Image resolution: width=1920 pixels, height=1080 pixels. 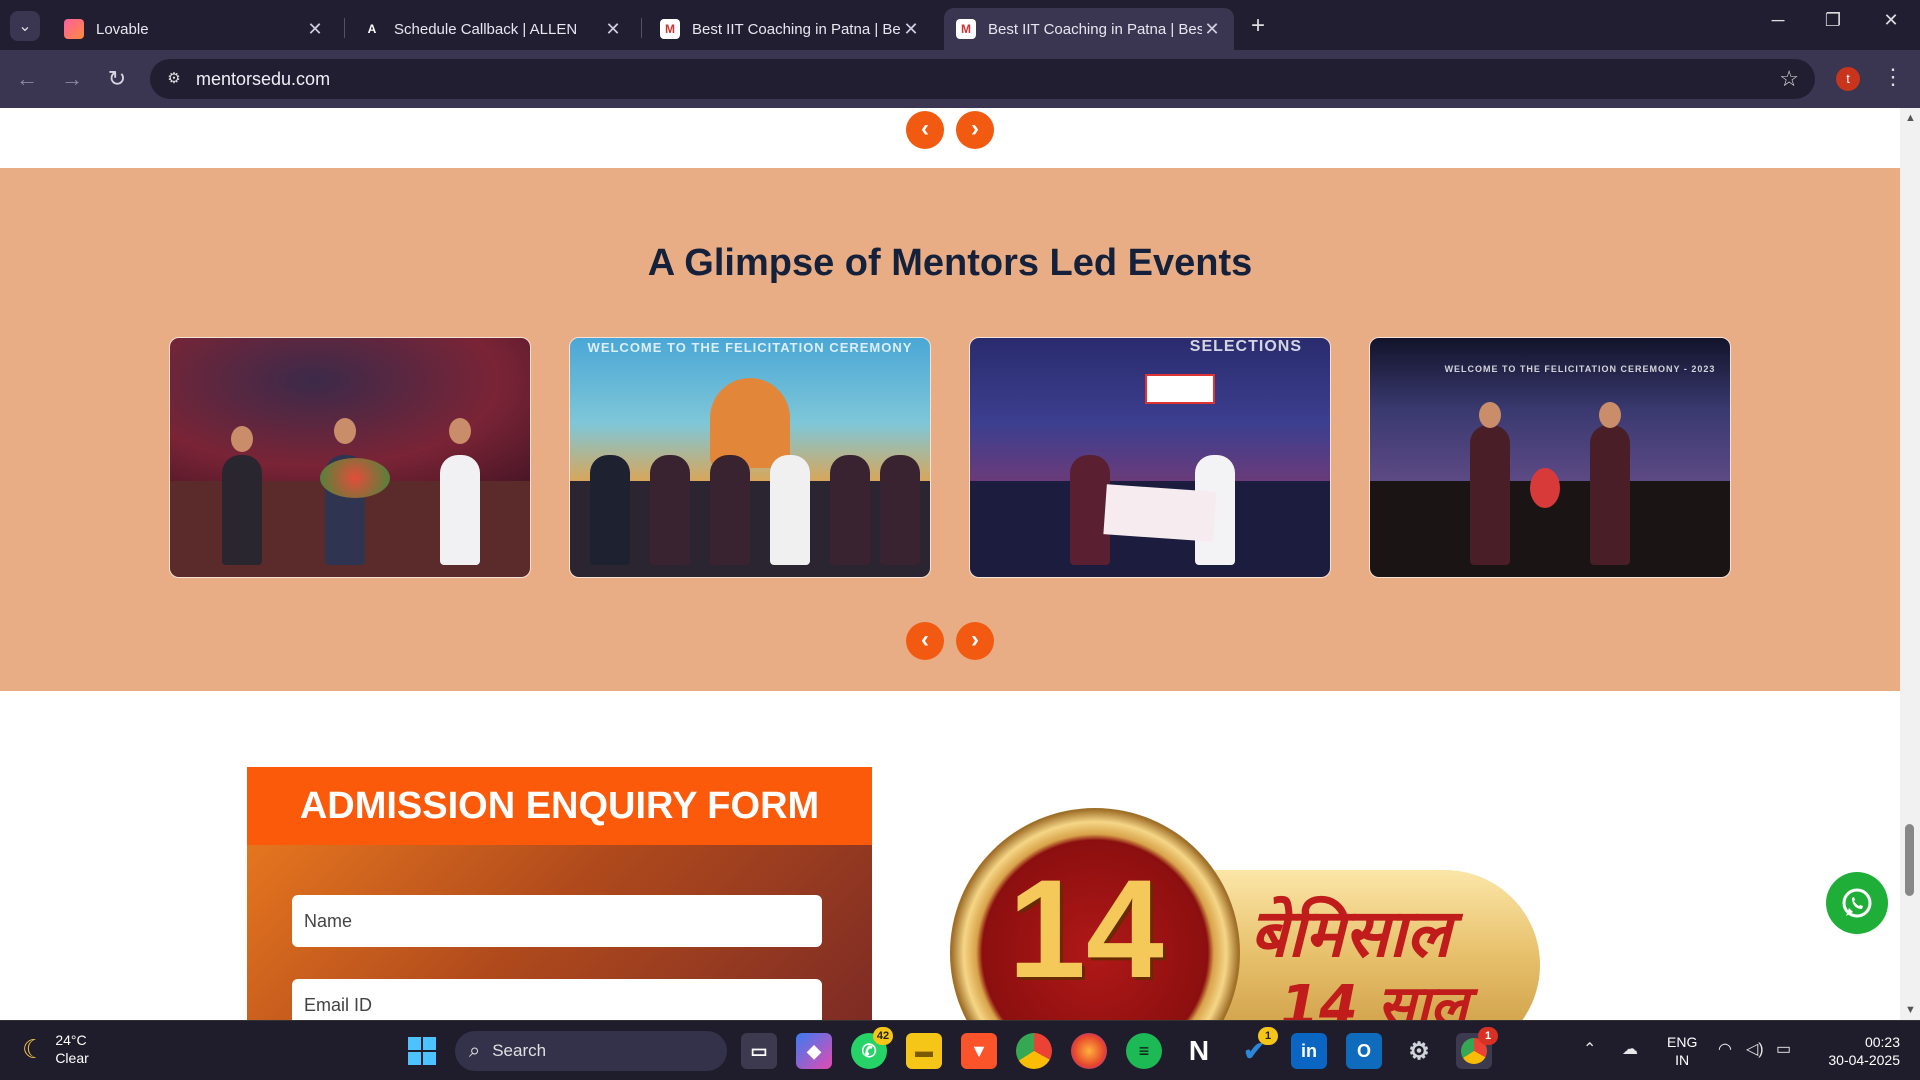 I want to click on battery-icon: ▭, so click(x=1783, y=1049).